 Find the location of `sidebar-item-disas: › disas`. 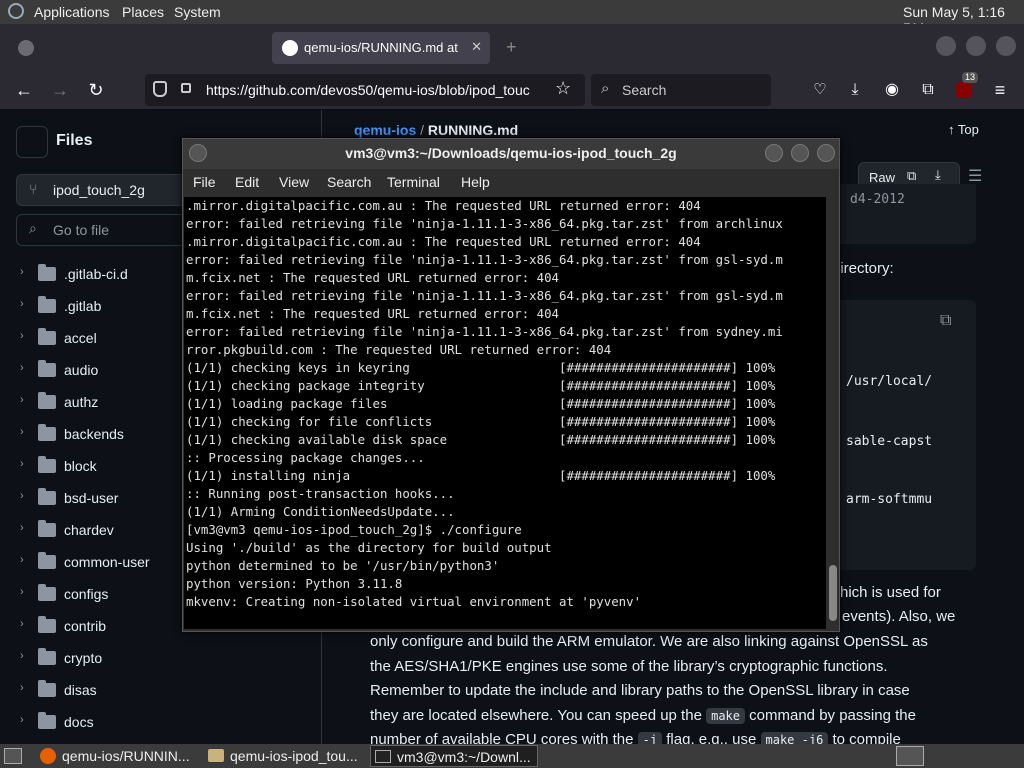

sidebar-item-disas: › disas is located at coordinates (90, 690).